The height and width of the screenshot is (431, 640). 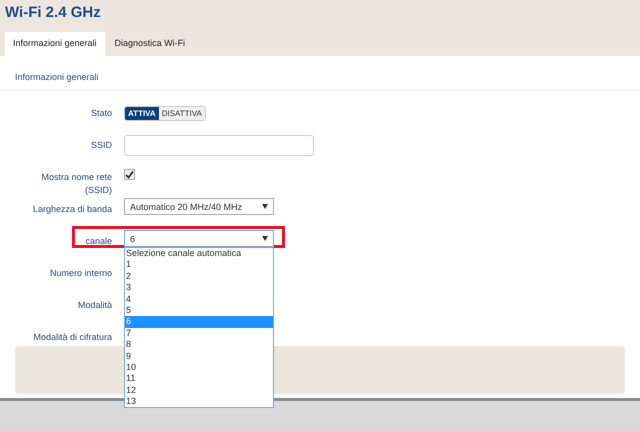 I want to click on dropdown-option: 9, so click(x=199, y=356).